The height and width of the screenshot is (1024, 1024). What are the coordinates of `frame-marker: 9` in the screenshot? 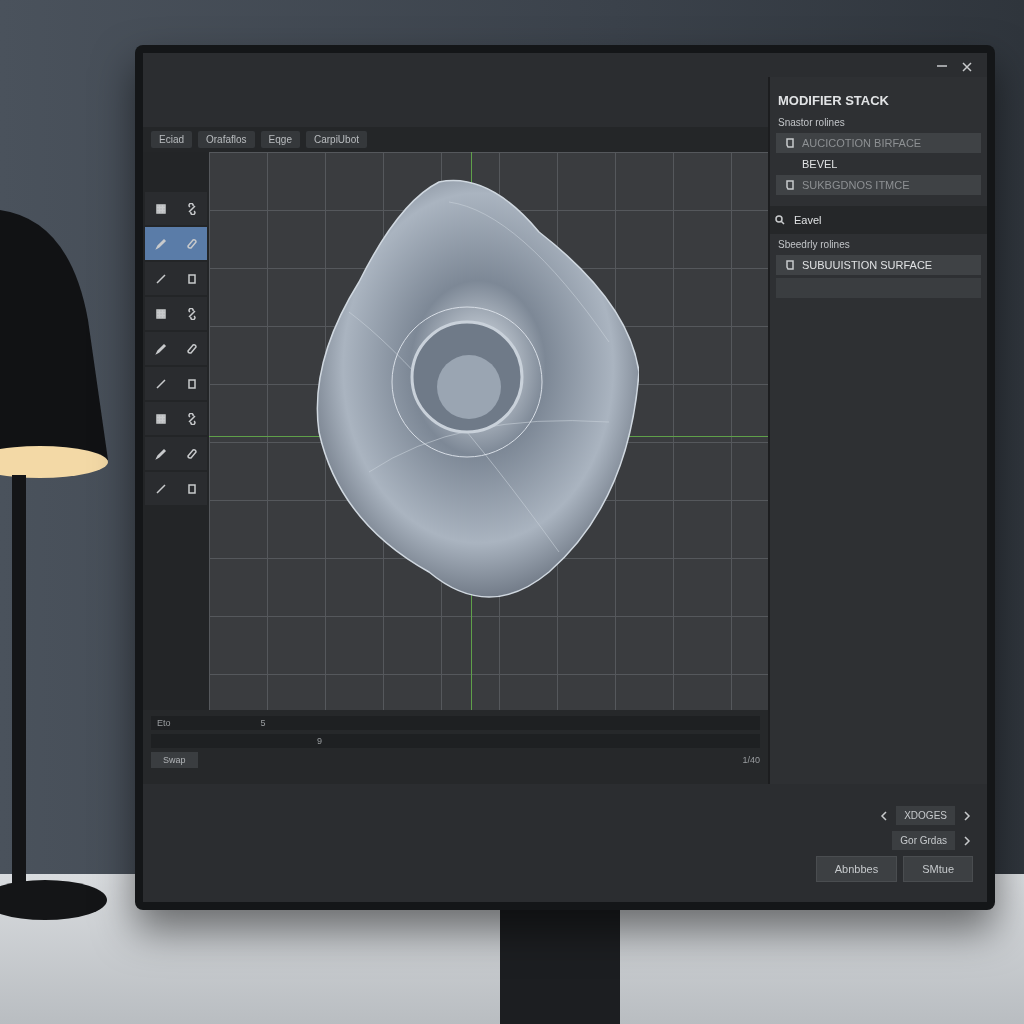 It's located at (319, 741).